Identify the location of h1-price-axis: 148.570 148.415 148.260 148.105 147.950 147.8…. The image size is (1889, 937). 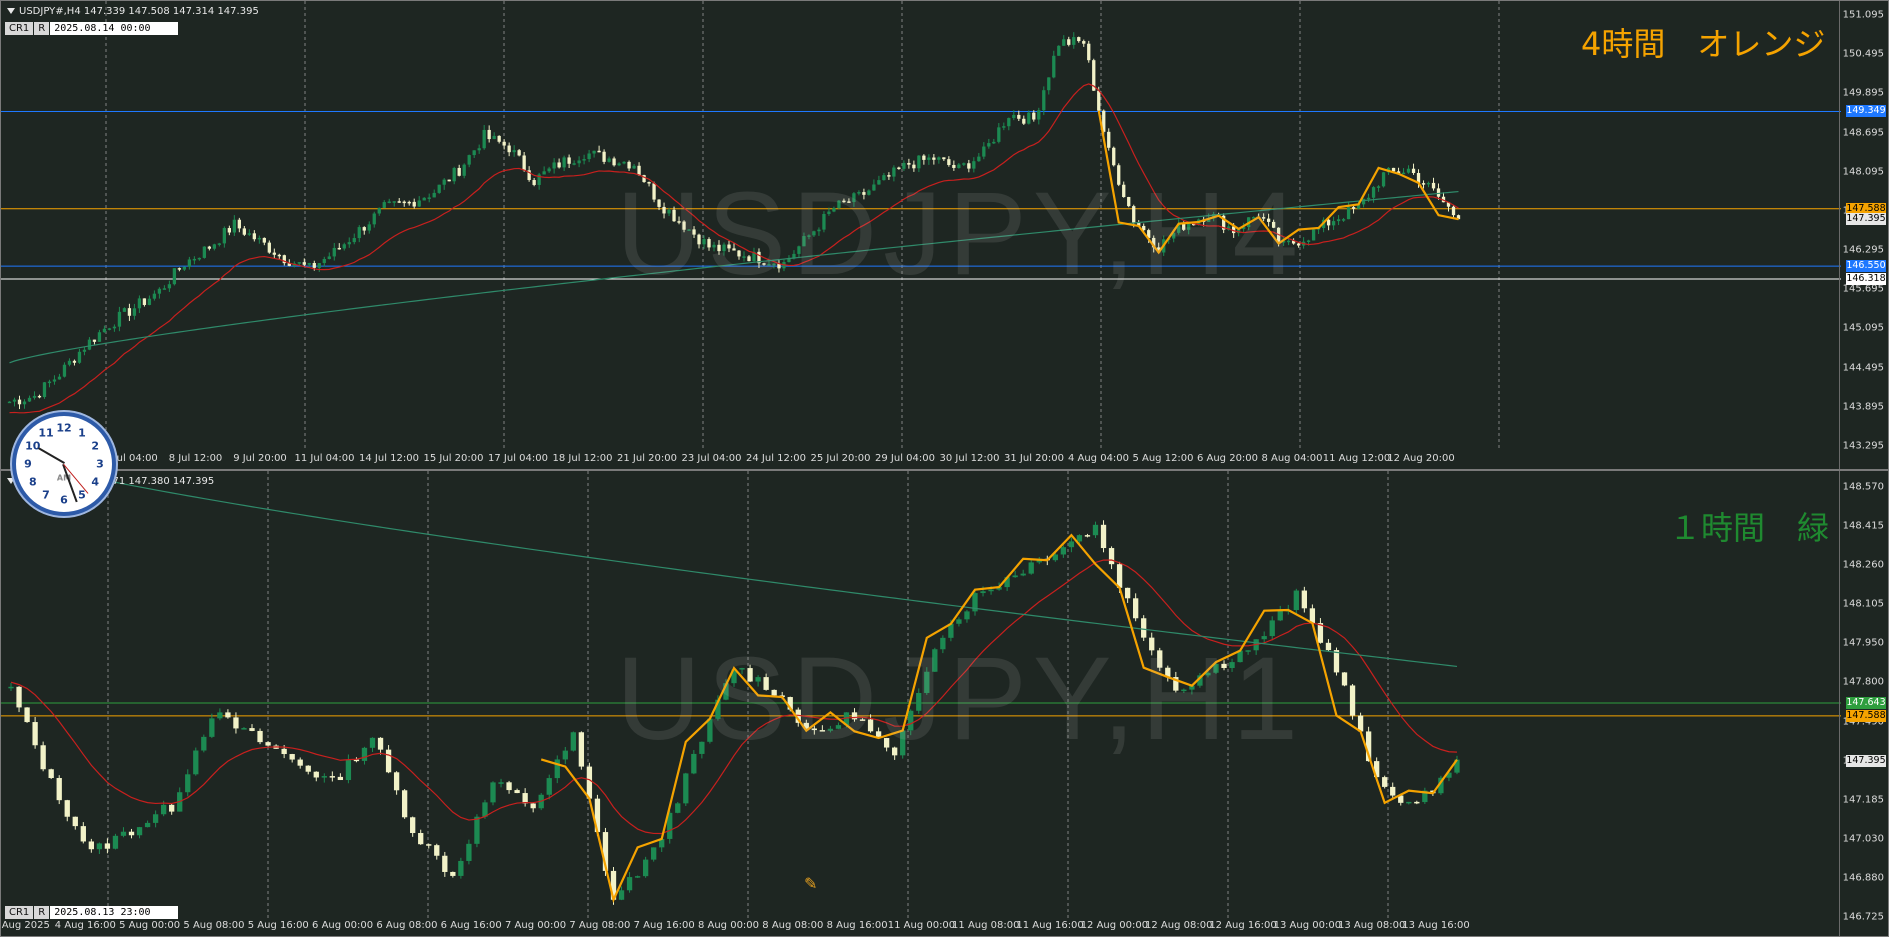
(1863, 703).